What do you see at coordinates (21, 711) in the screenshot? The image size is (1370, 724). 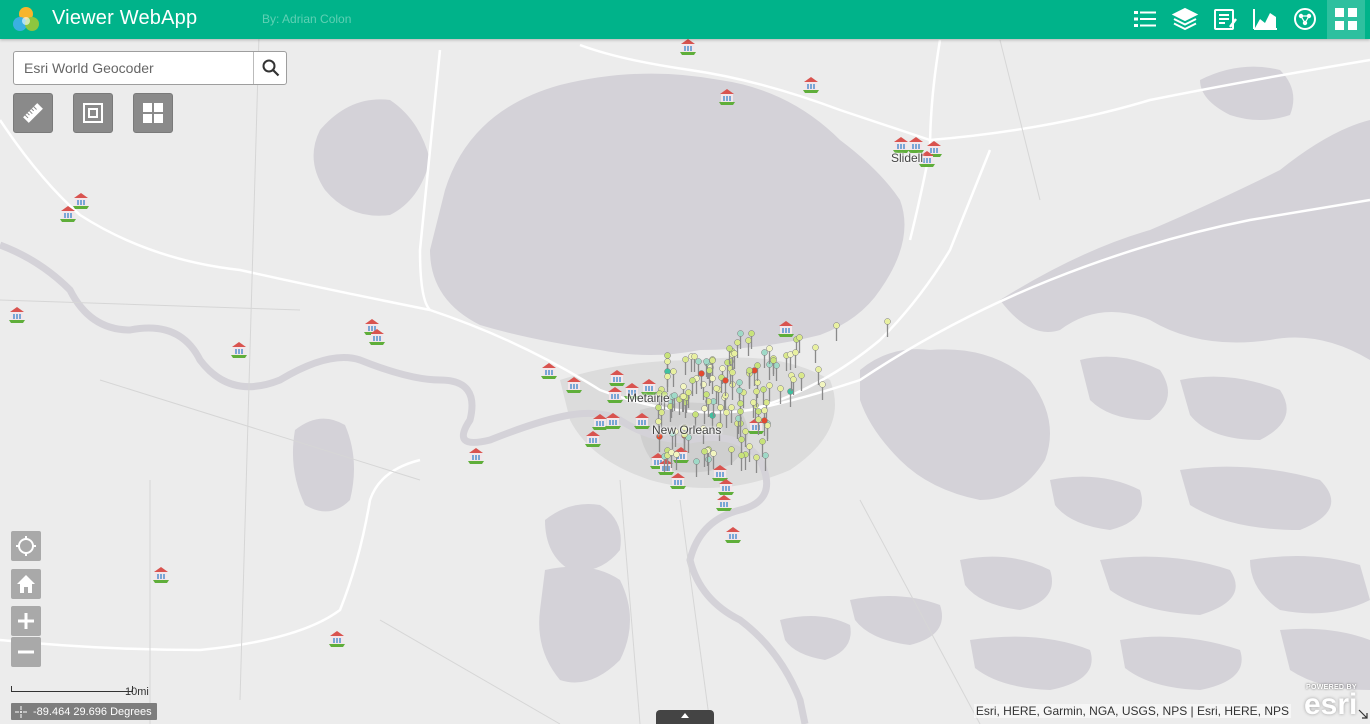 I see `crosshair-icon` at bounding box center [21, 711].